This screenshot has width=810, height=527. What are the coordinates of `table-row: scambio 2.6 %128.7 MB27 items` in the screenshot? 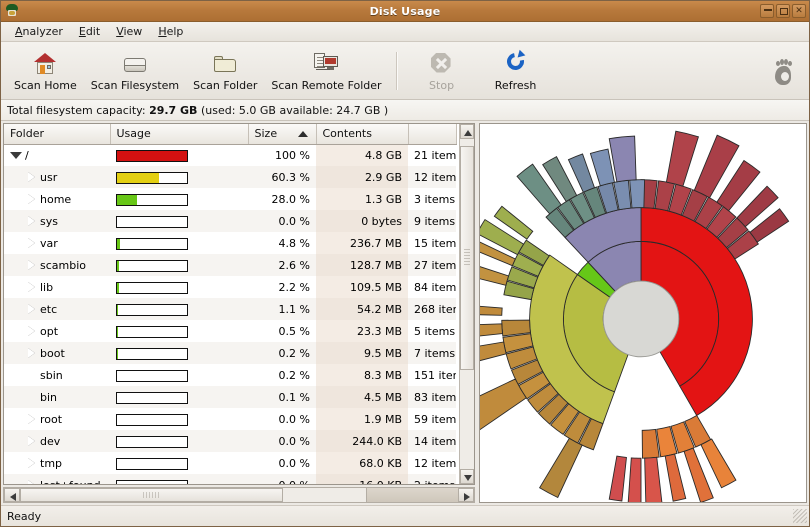 It's located at (230, 265).